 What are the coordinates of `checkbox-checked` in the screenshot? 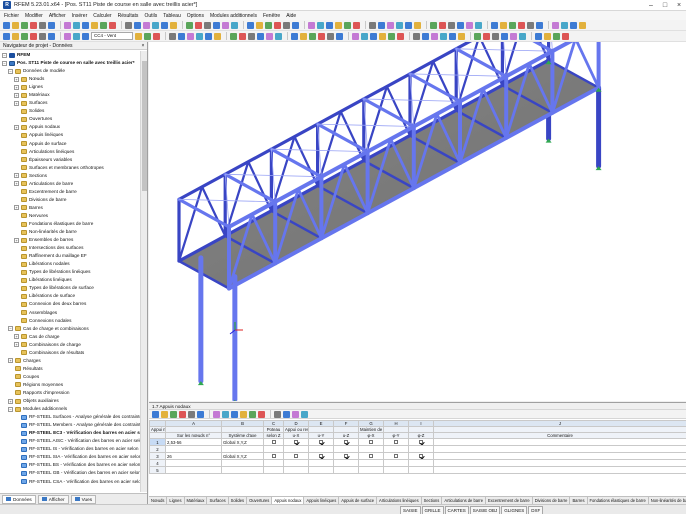 It's located at (321, 442).